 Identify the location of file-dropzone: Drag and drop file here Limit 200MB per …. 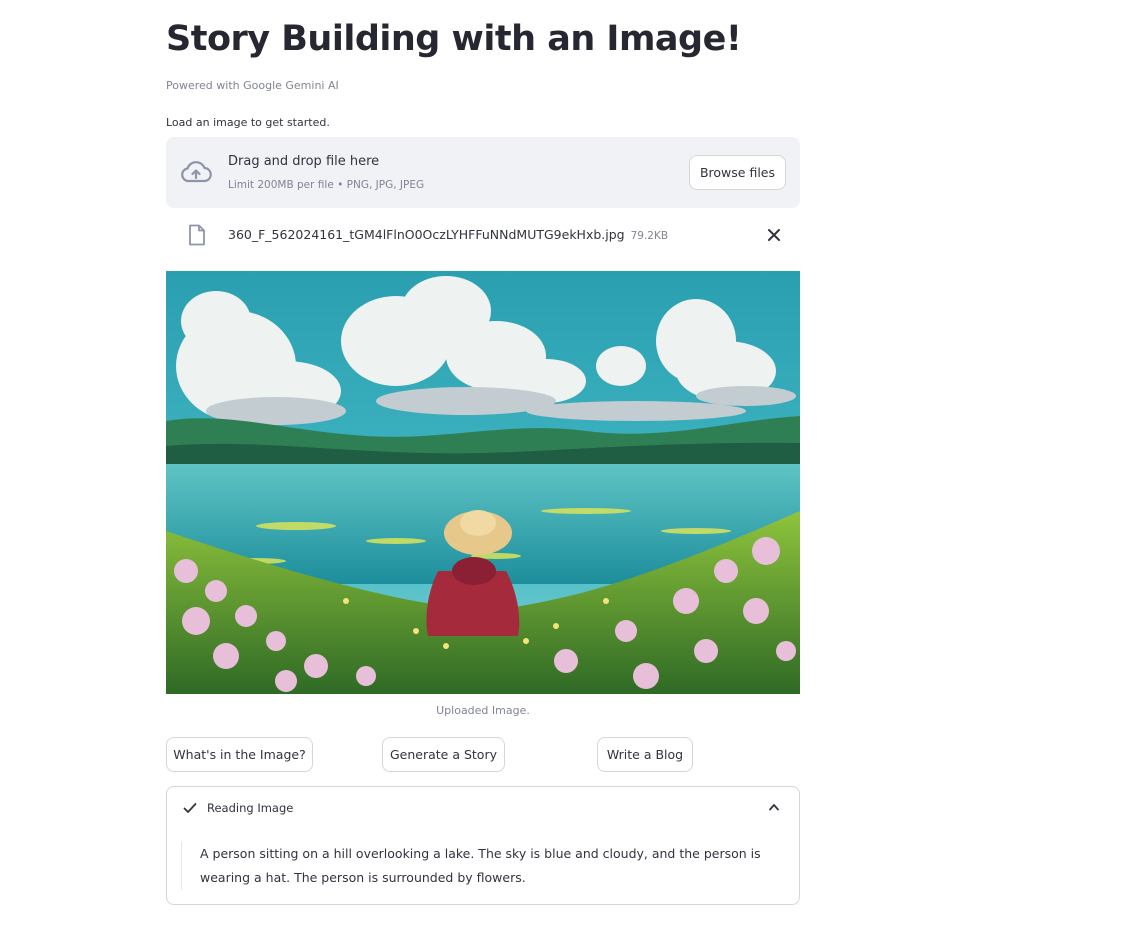
(483, 172).